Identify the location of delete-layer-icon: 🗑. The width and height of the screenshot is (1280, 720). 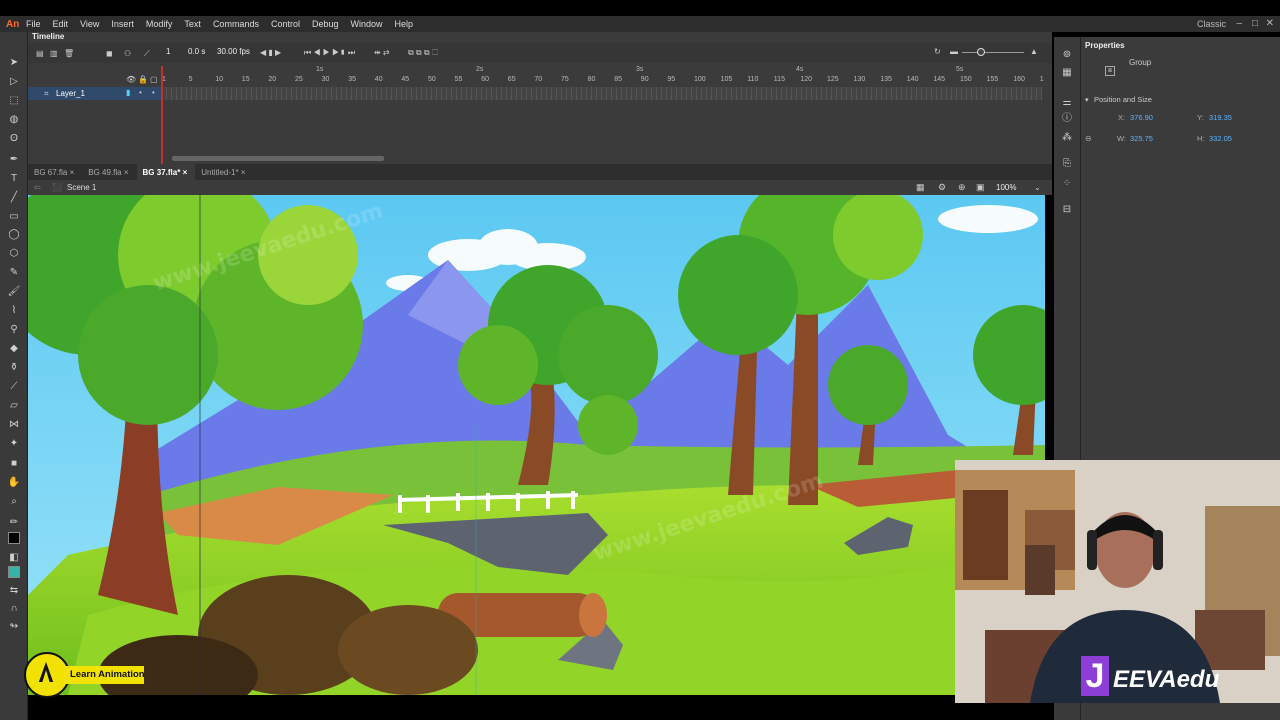
(69, 53).